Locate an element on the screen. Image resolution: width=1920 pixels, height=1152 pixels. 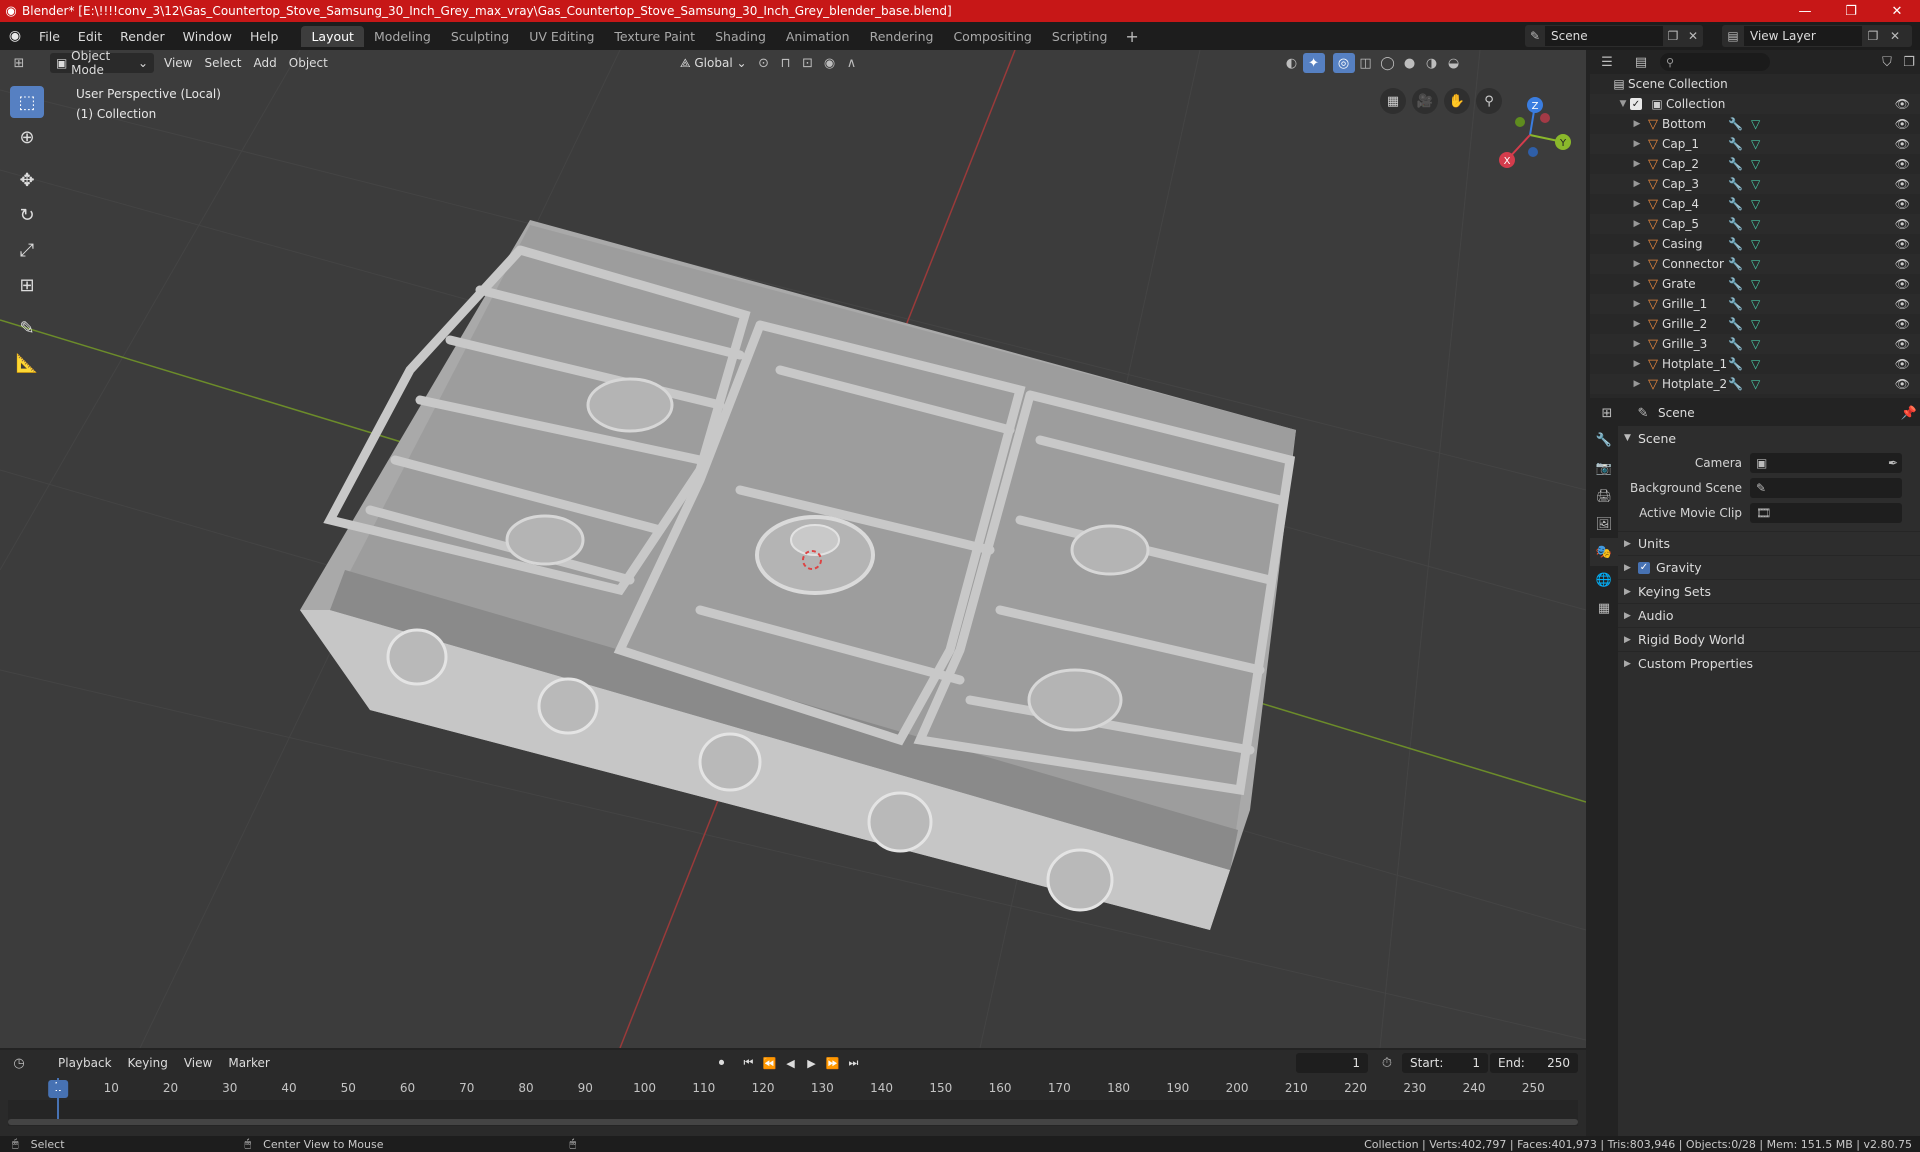
menu-view: View is located at coordinates (178, 63).